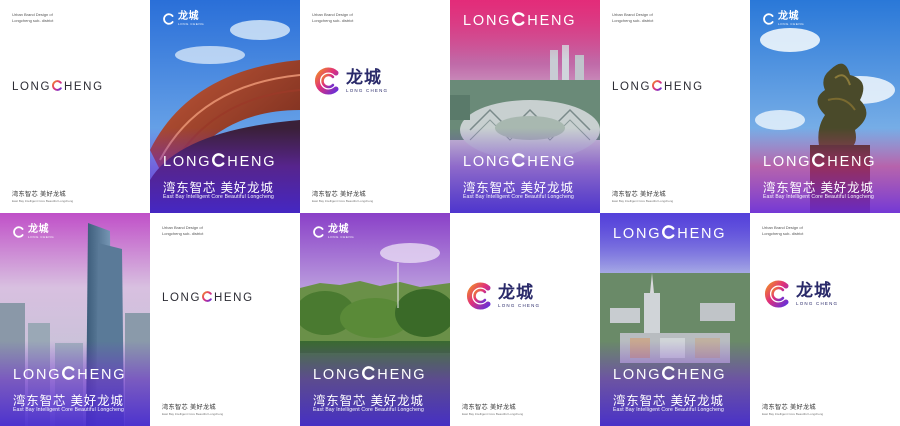 The width and height of the screenshot is (900, 426). What do you see at coordinates (367, 90) in the screenshot?
I see `logo-en: LONG CHENG` at bounding box center [367, 90].